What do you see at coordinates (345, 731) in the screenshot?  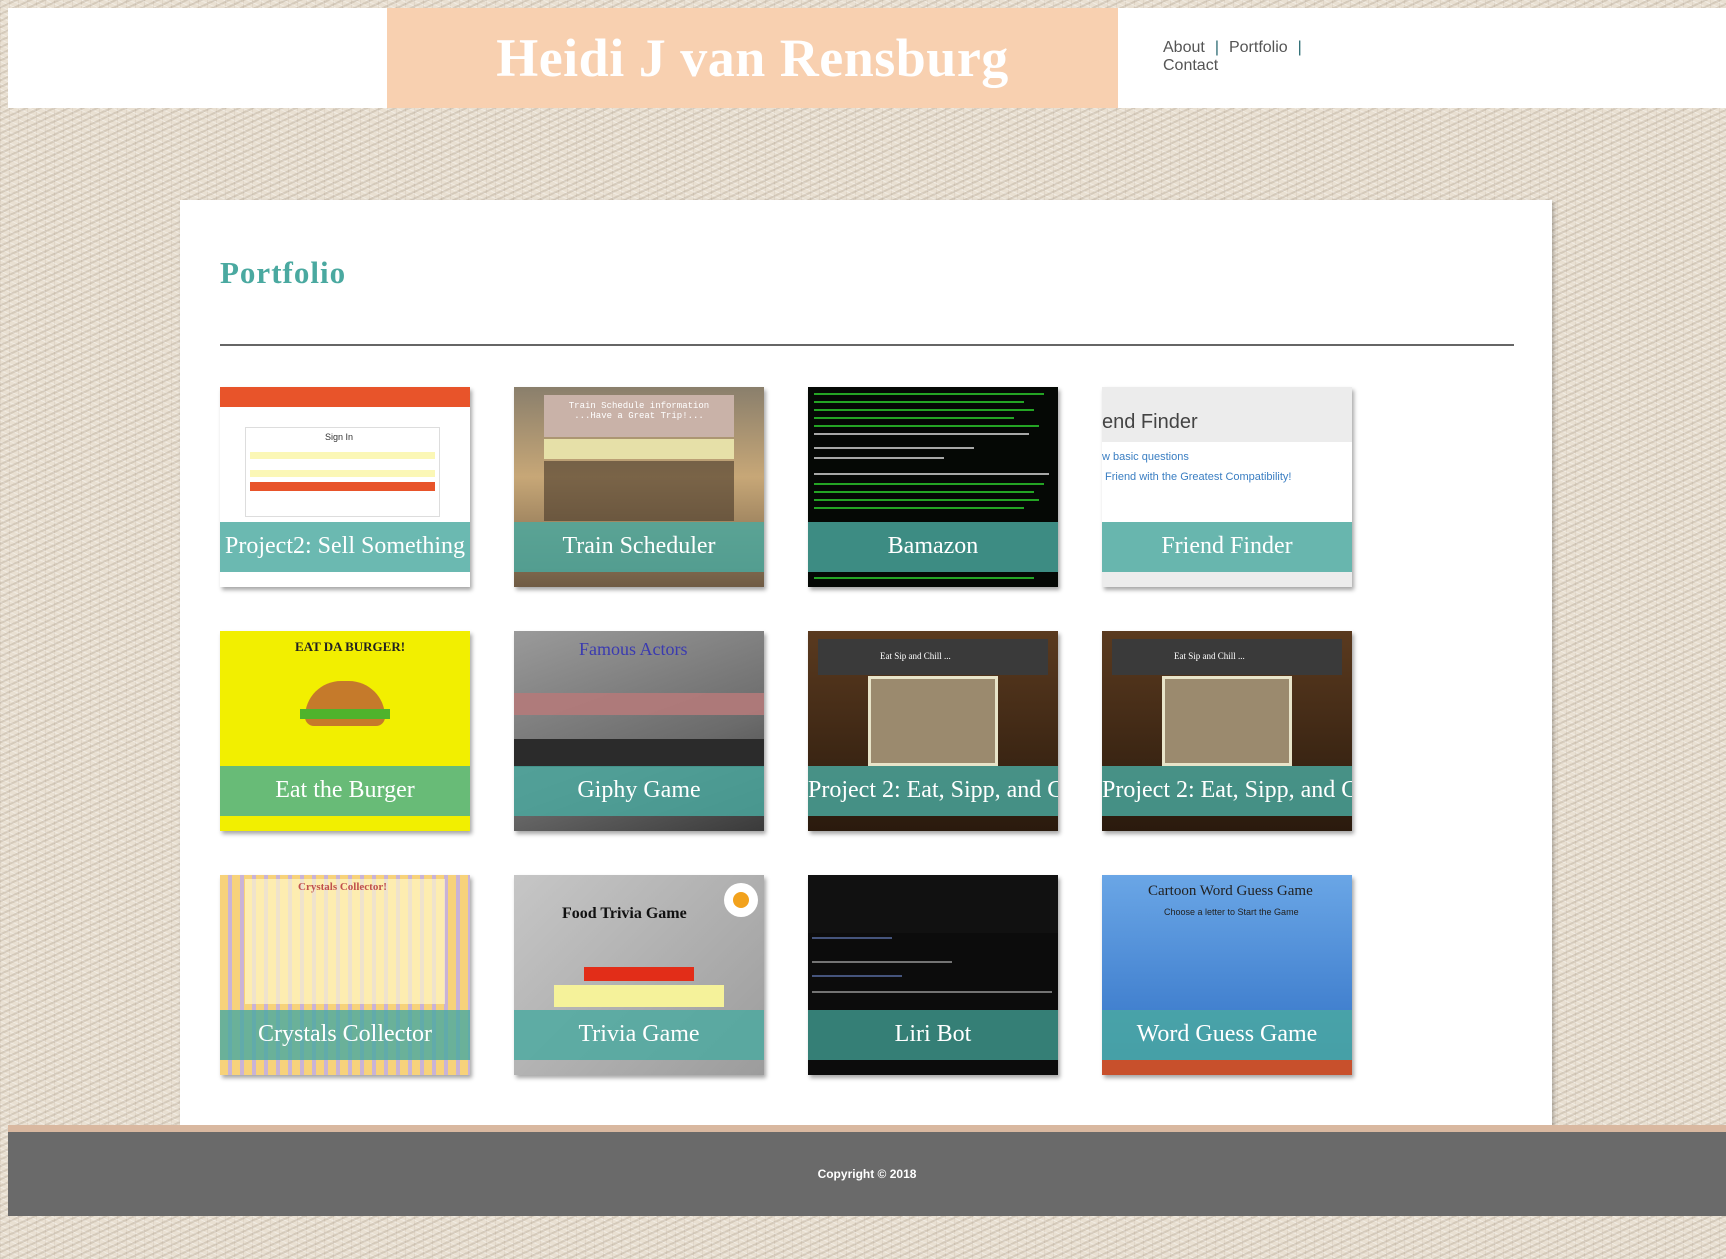 I see `project-card-eat-the-burger: EAT DA BURGER! Eat the Burger` at bounding box center [345, 731].